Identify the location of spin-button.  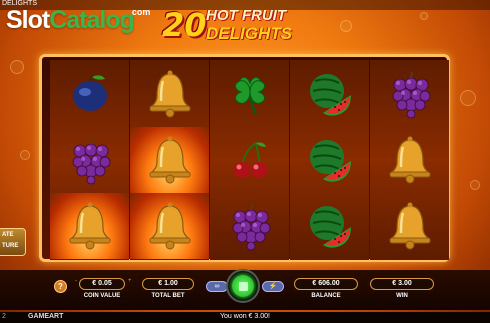
(243, 286).